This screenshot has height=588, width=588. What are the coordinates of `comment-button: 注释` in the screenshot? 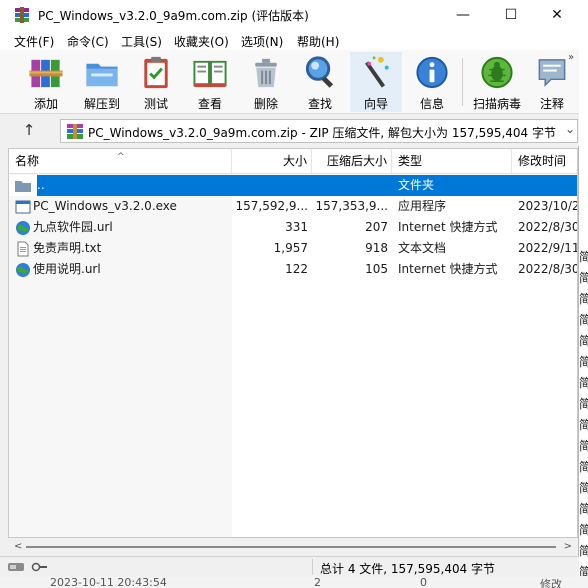 It's located at (552, 82).